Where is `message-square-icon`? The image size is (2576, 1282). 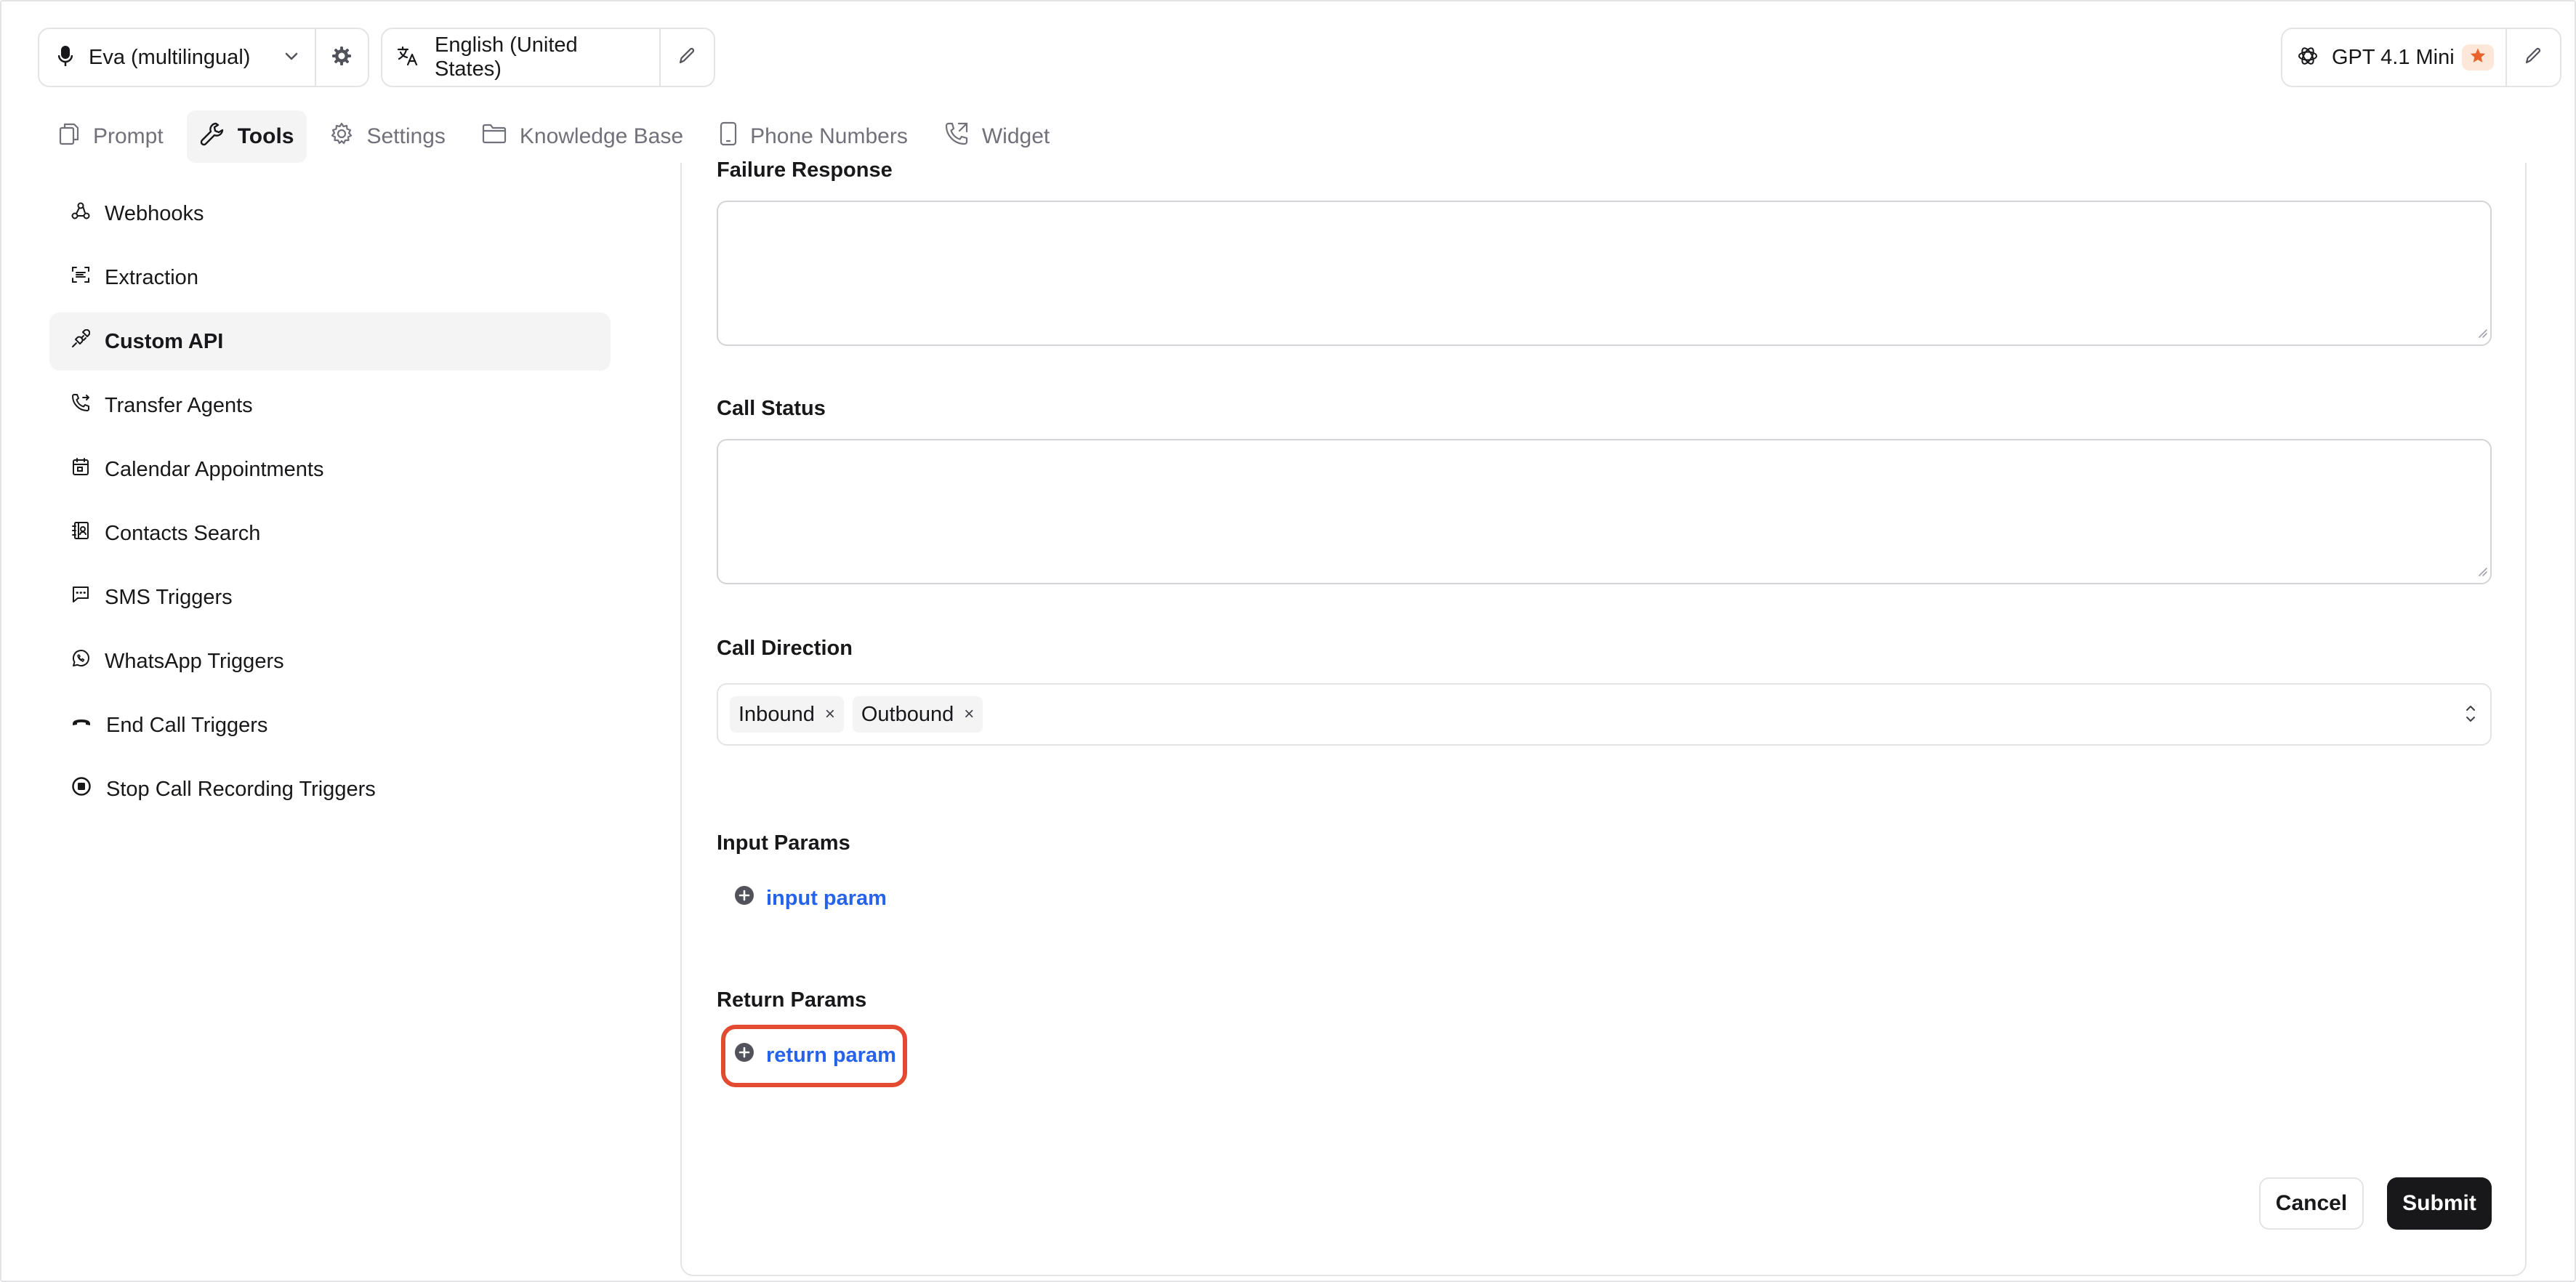 message-square-icon is located at coordinates (88, 597).